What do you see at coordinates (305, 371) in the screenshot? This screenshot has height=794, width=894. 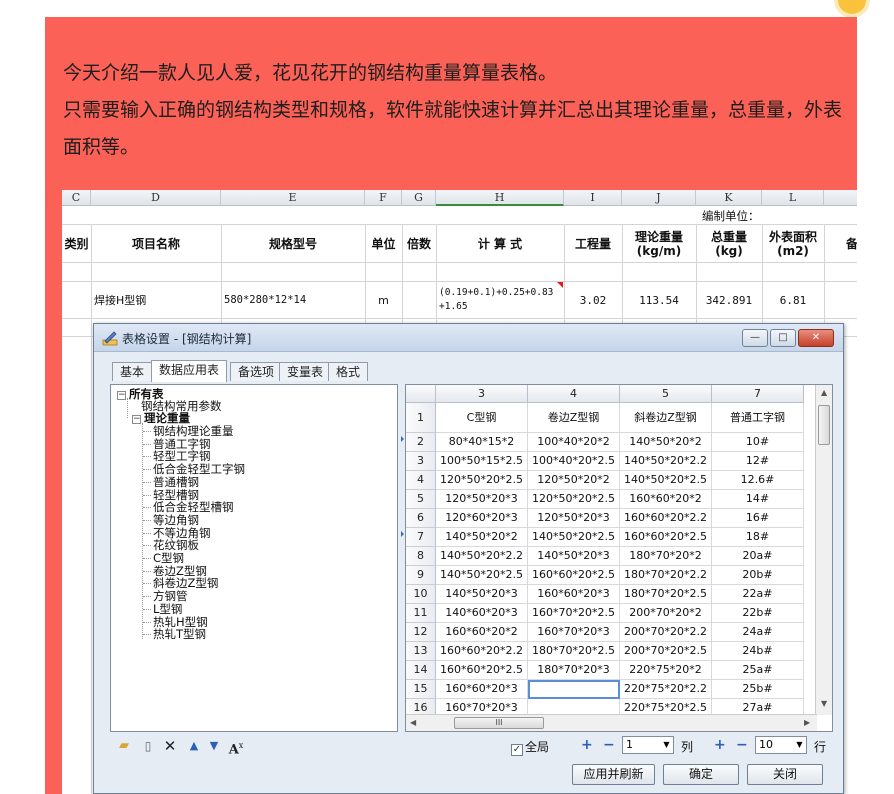 I see `tab-variables: 变量表` at bounding box center [305, 371].